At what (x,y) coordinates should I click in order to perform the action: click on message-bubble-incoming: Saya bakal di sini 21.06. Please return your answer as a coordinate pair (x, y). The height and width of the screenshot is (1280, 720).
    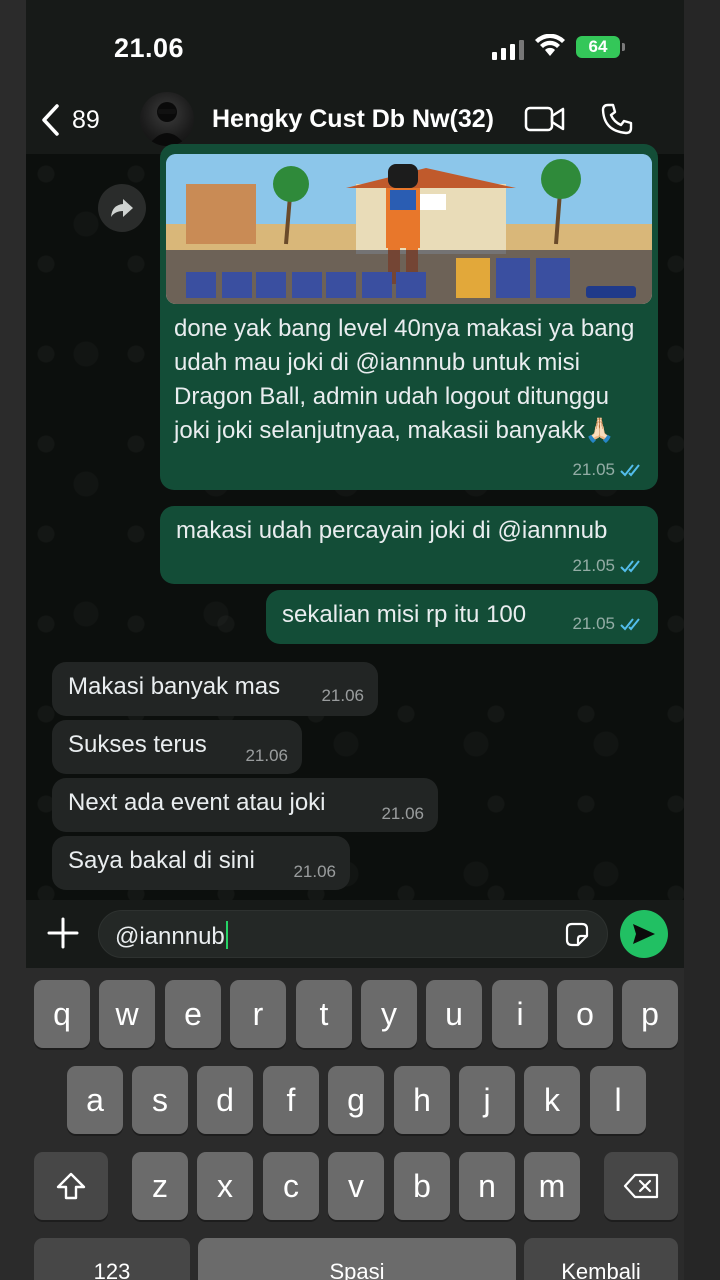
    Looking at the image, I should click on (201, 863).